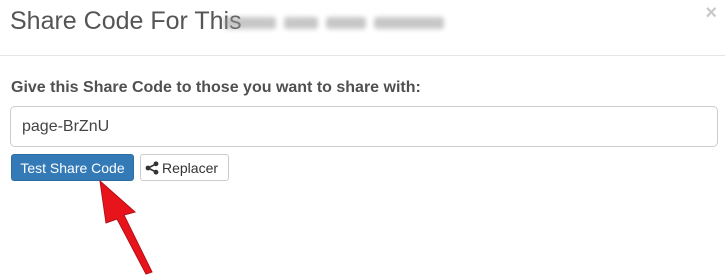 This screenshot has width=725, height=280. What do you see at coordinates (364, 126) in the screenshot?
I see `share-code-input` at bounding box center [364, 126].